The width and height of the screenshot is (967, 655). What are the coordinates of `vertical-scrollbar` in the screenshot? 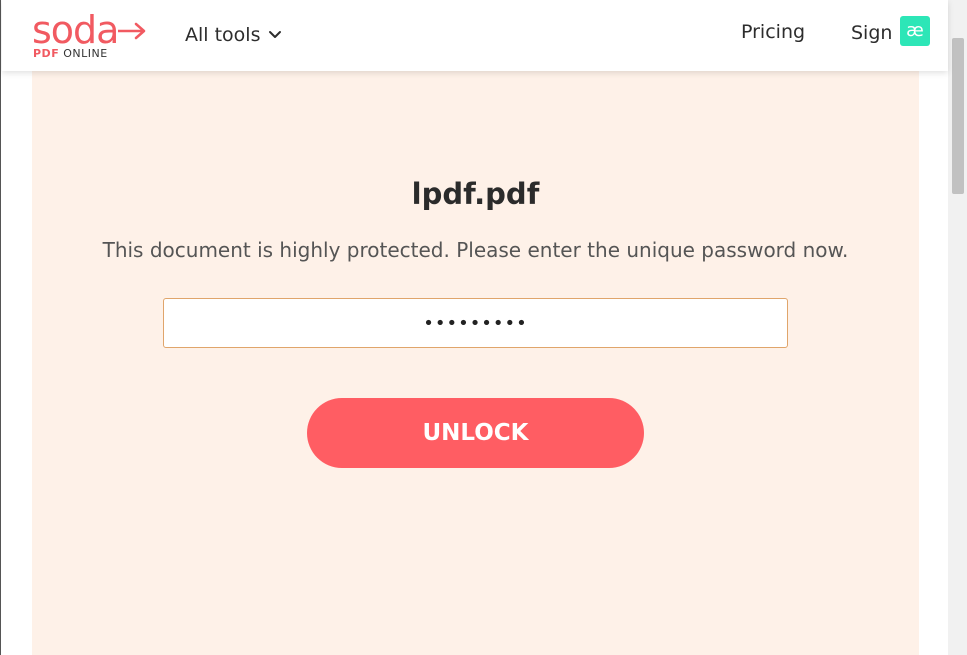 It's located at (957, 327).